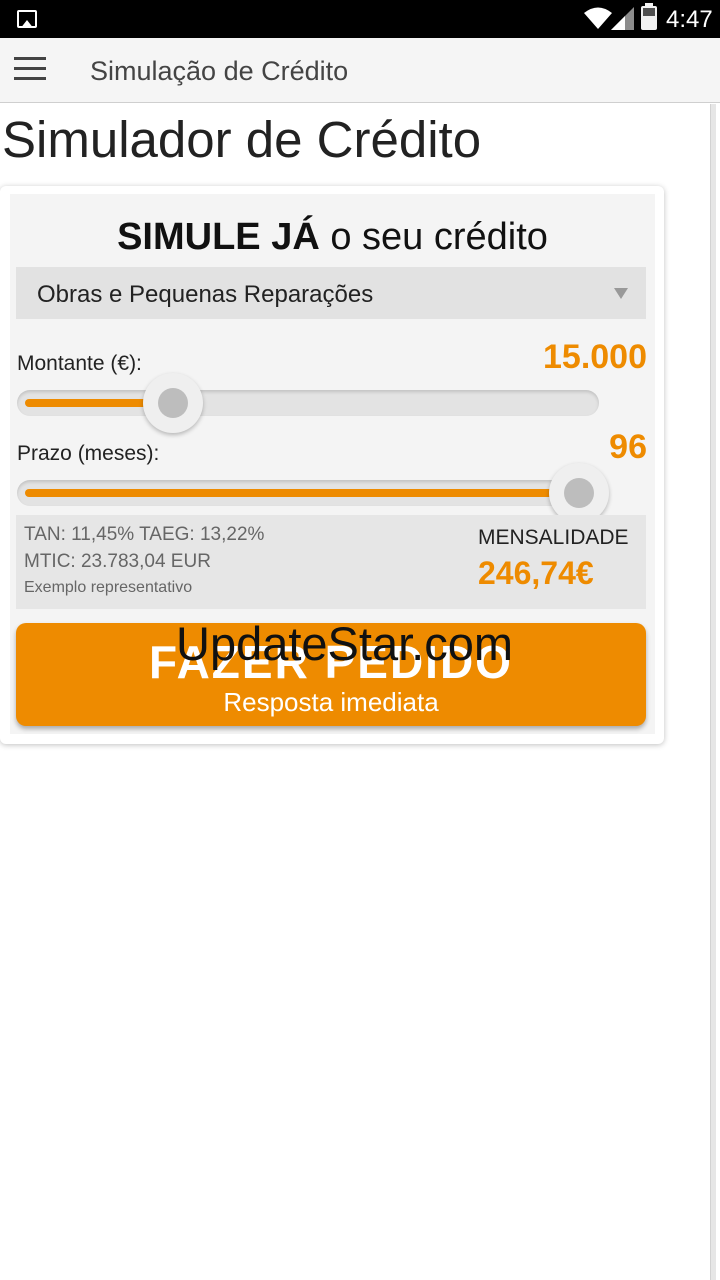  What do you see at coordinates (108, 587) in the screenshot?
I see `example-text: Exemplo representativo` at bounding box center [108, 587].